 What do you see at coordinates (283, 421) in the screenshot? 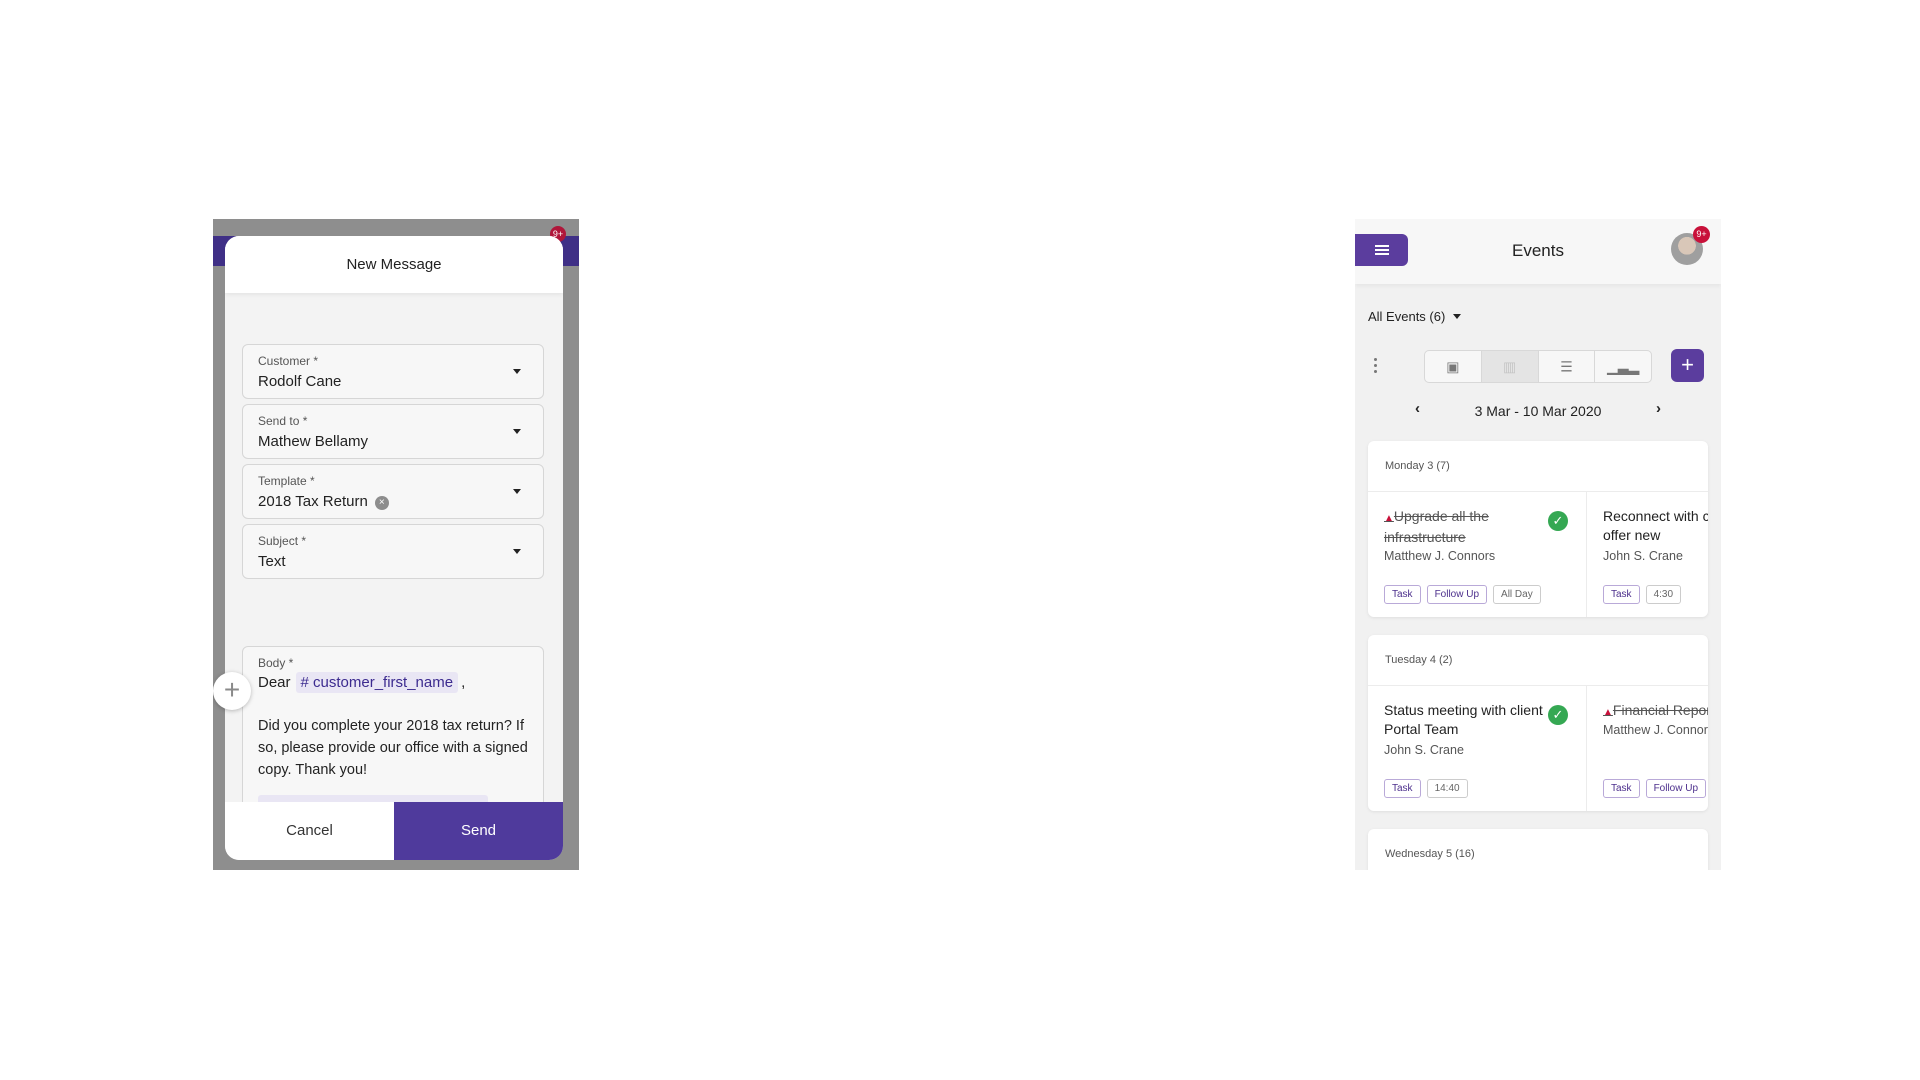
I see `send-to-label: Send to *` at bounding box center [283, 421].